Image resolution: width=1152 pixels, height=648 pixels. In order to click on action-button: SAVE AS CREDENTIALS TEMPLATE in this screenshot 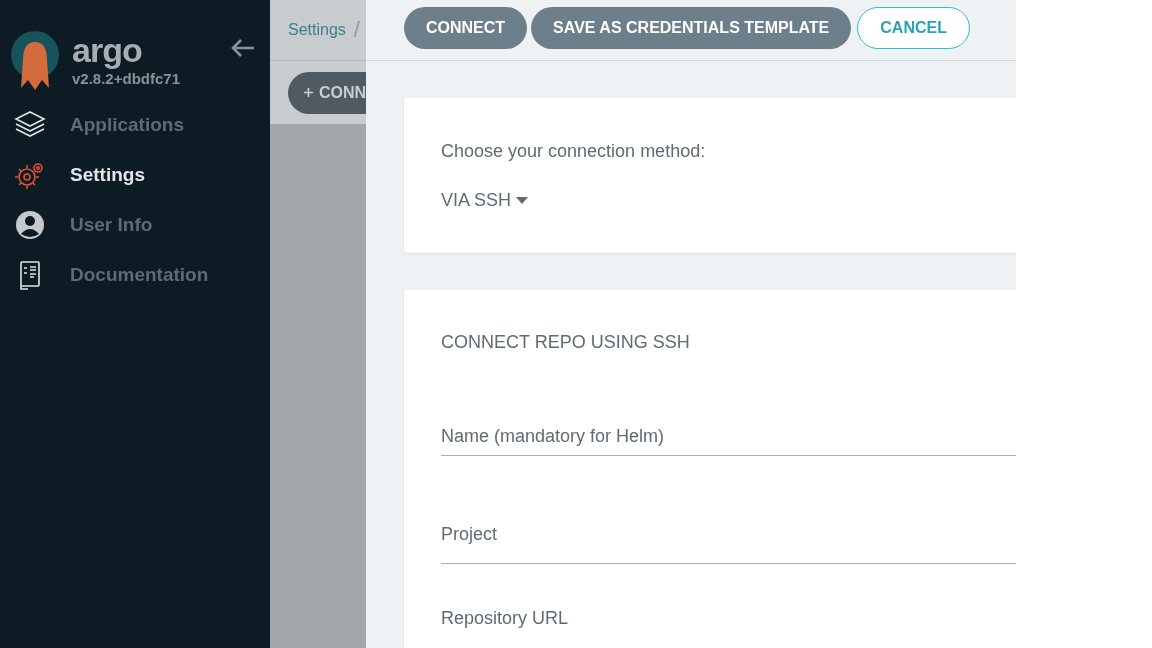, I will do `click(691, 28)`.